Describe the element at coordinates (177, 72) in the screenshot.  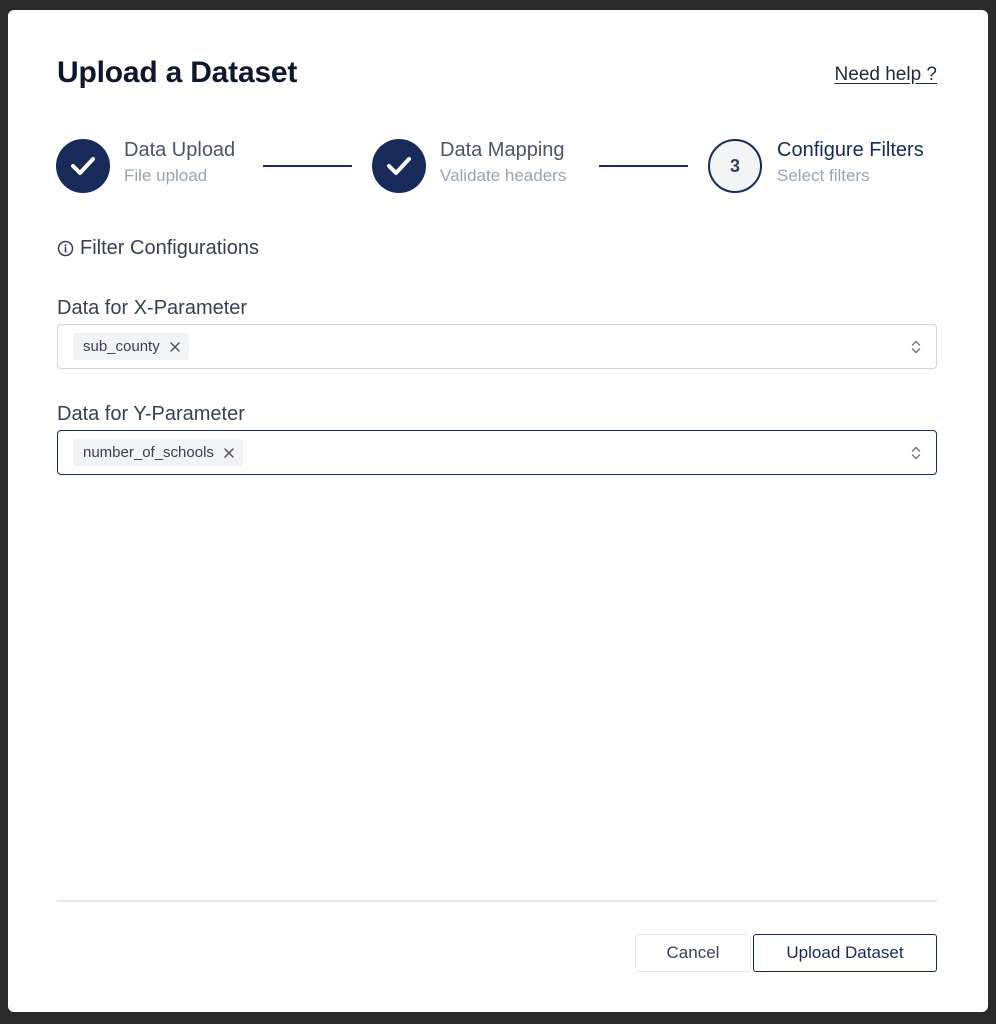
I see `modal-title: Upload a Dataset` at that location.